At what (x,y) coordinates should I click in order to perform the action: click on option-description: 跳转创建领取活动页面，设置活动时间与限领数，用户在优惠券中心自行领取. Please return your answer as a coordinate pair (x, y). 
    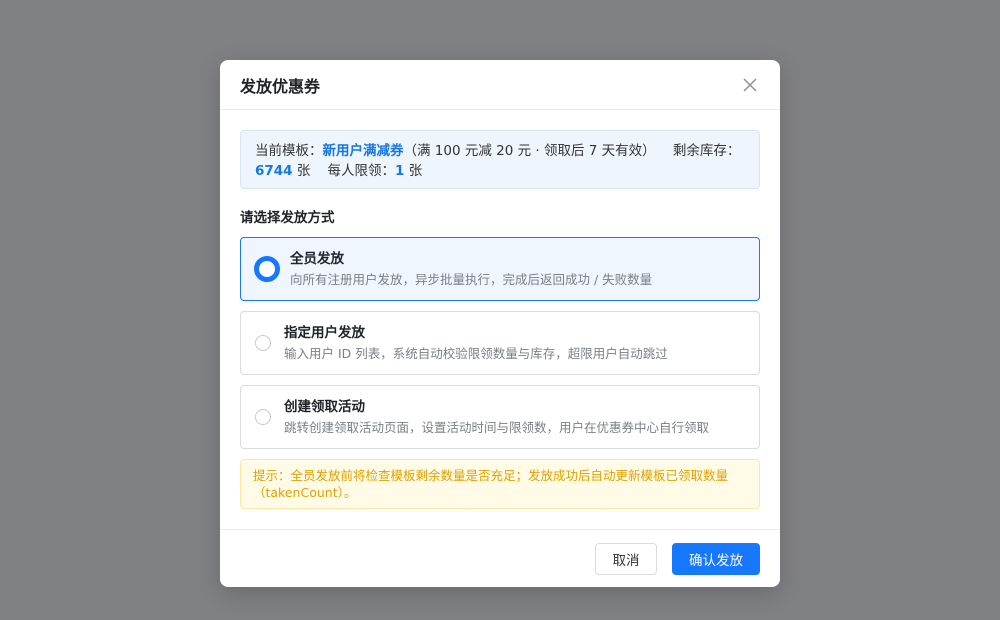
    Looking at the image, I should click on (497, 427).